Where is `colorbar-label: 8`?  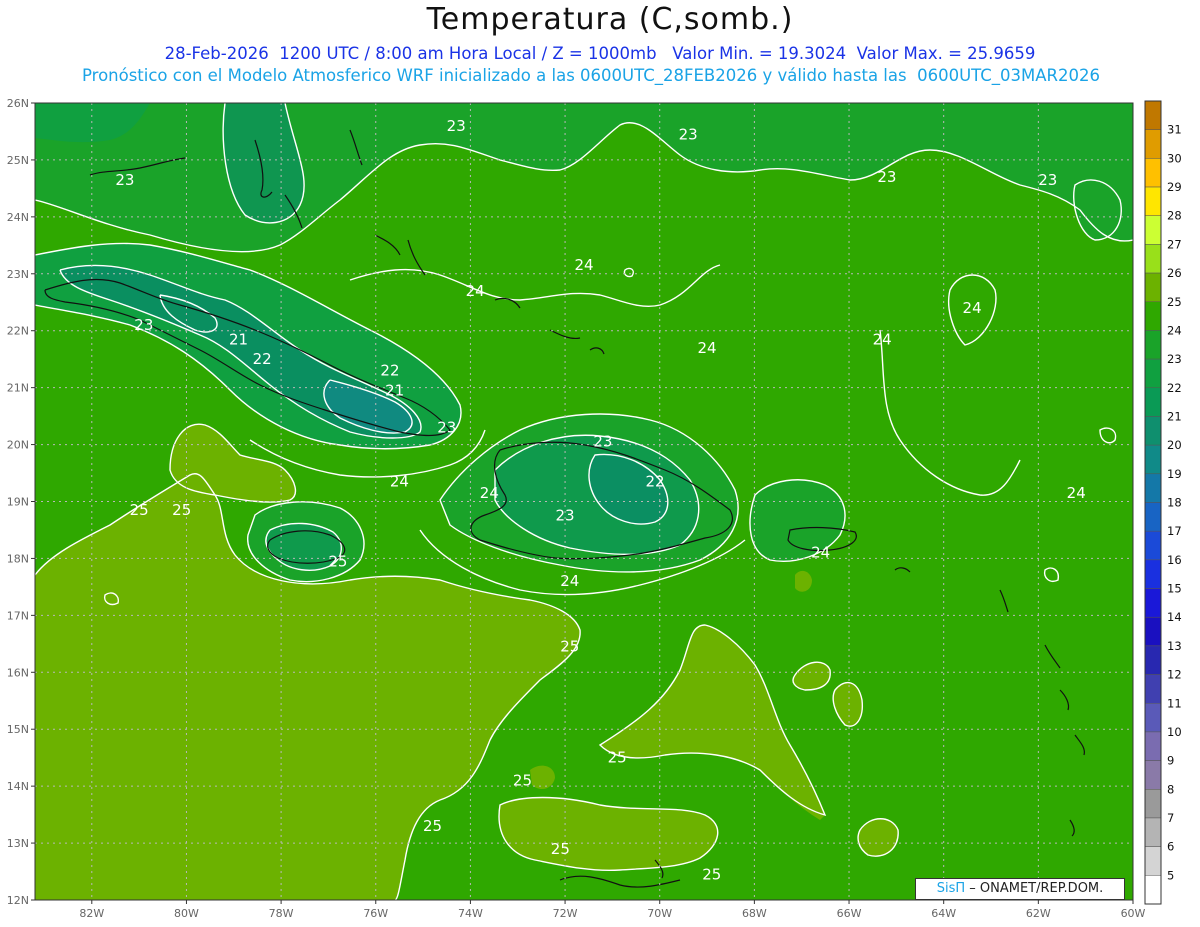 colorbar-label: 8 is located at coordinates (1170, 789).